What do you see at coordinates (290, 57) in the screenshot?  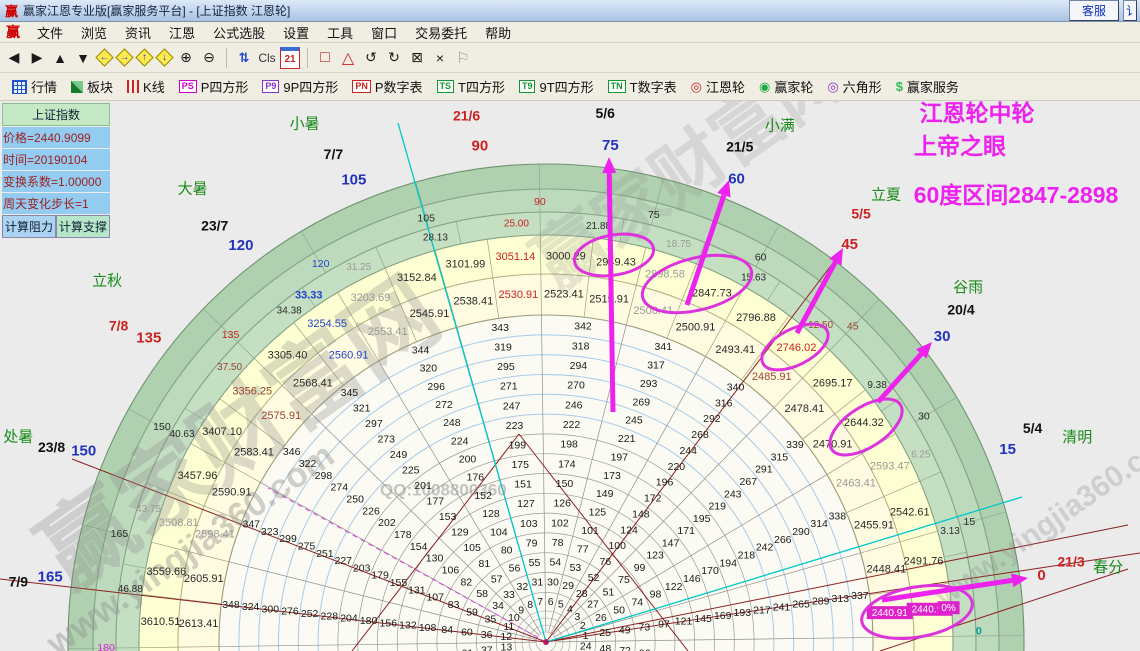 I see `calendar-icon: 21` at bounding box center [290, 57].